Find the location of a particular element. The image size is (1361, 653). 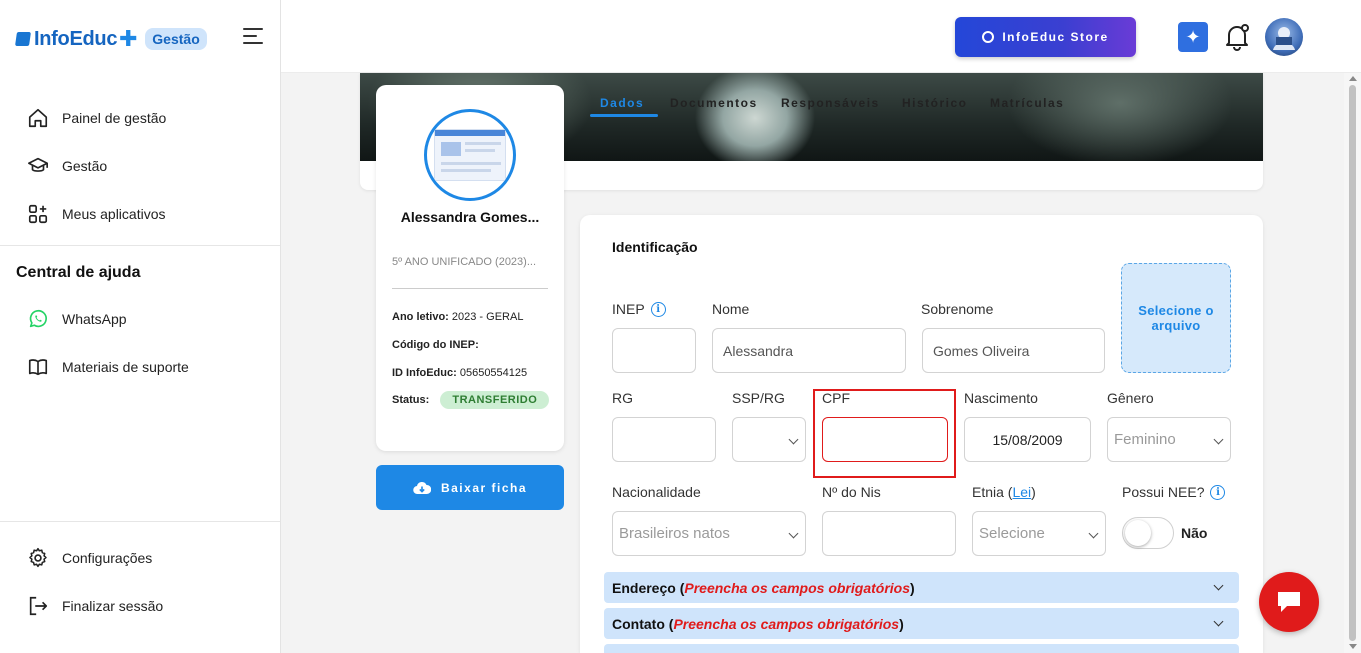

sidebar-item-label: Configurações is located at coordinates (107, 558).